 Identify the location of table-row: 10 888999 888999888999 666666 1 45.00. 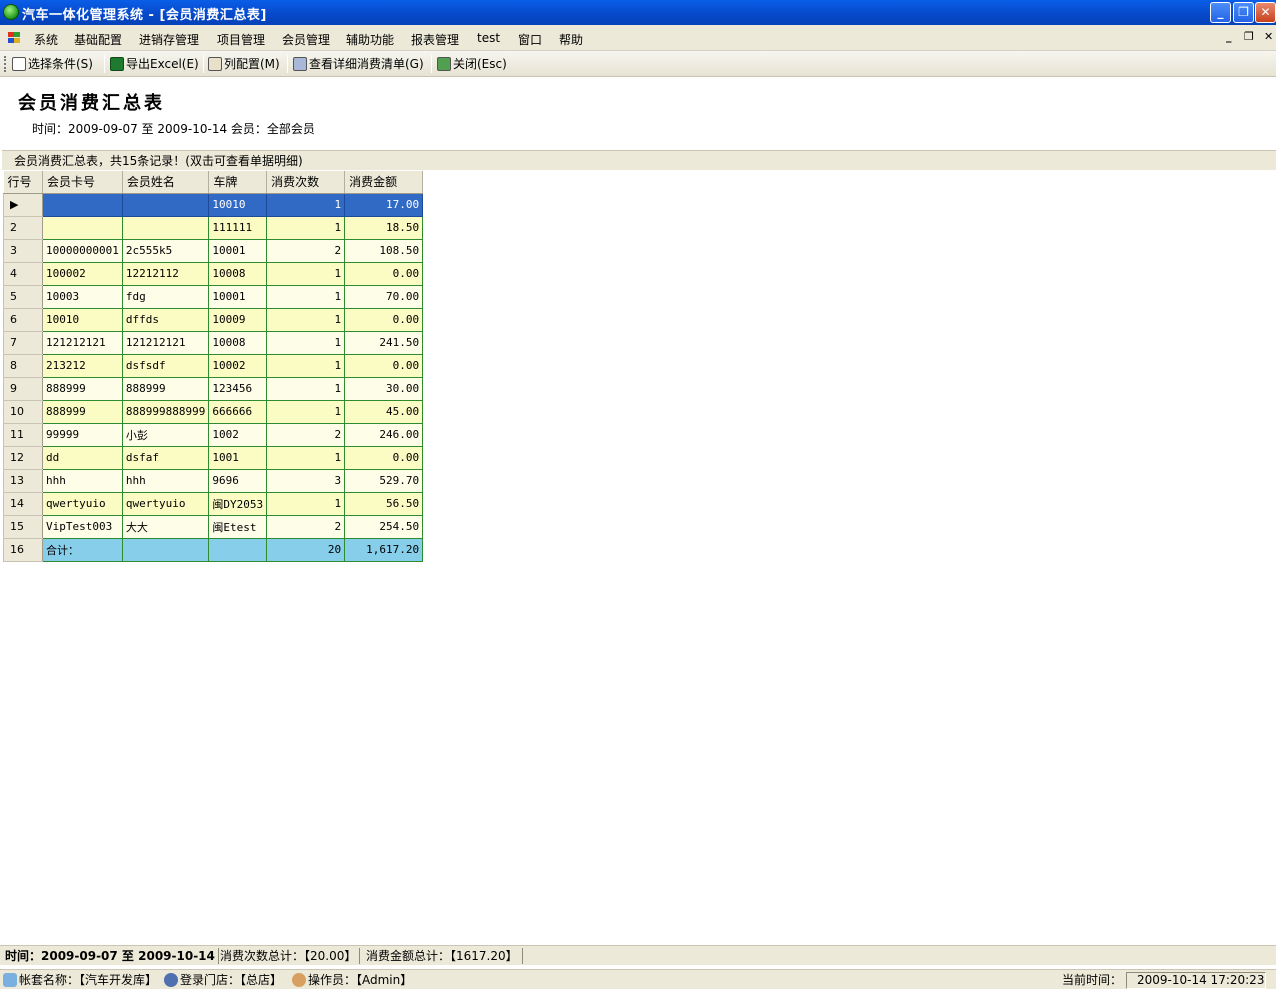
(213, 411).